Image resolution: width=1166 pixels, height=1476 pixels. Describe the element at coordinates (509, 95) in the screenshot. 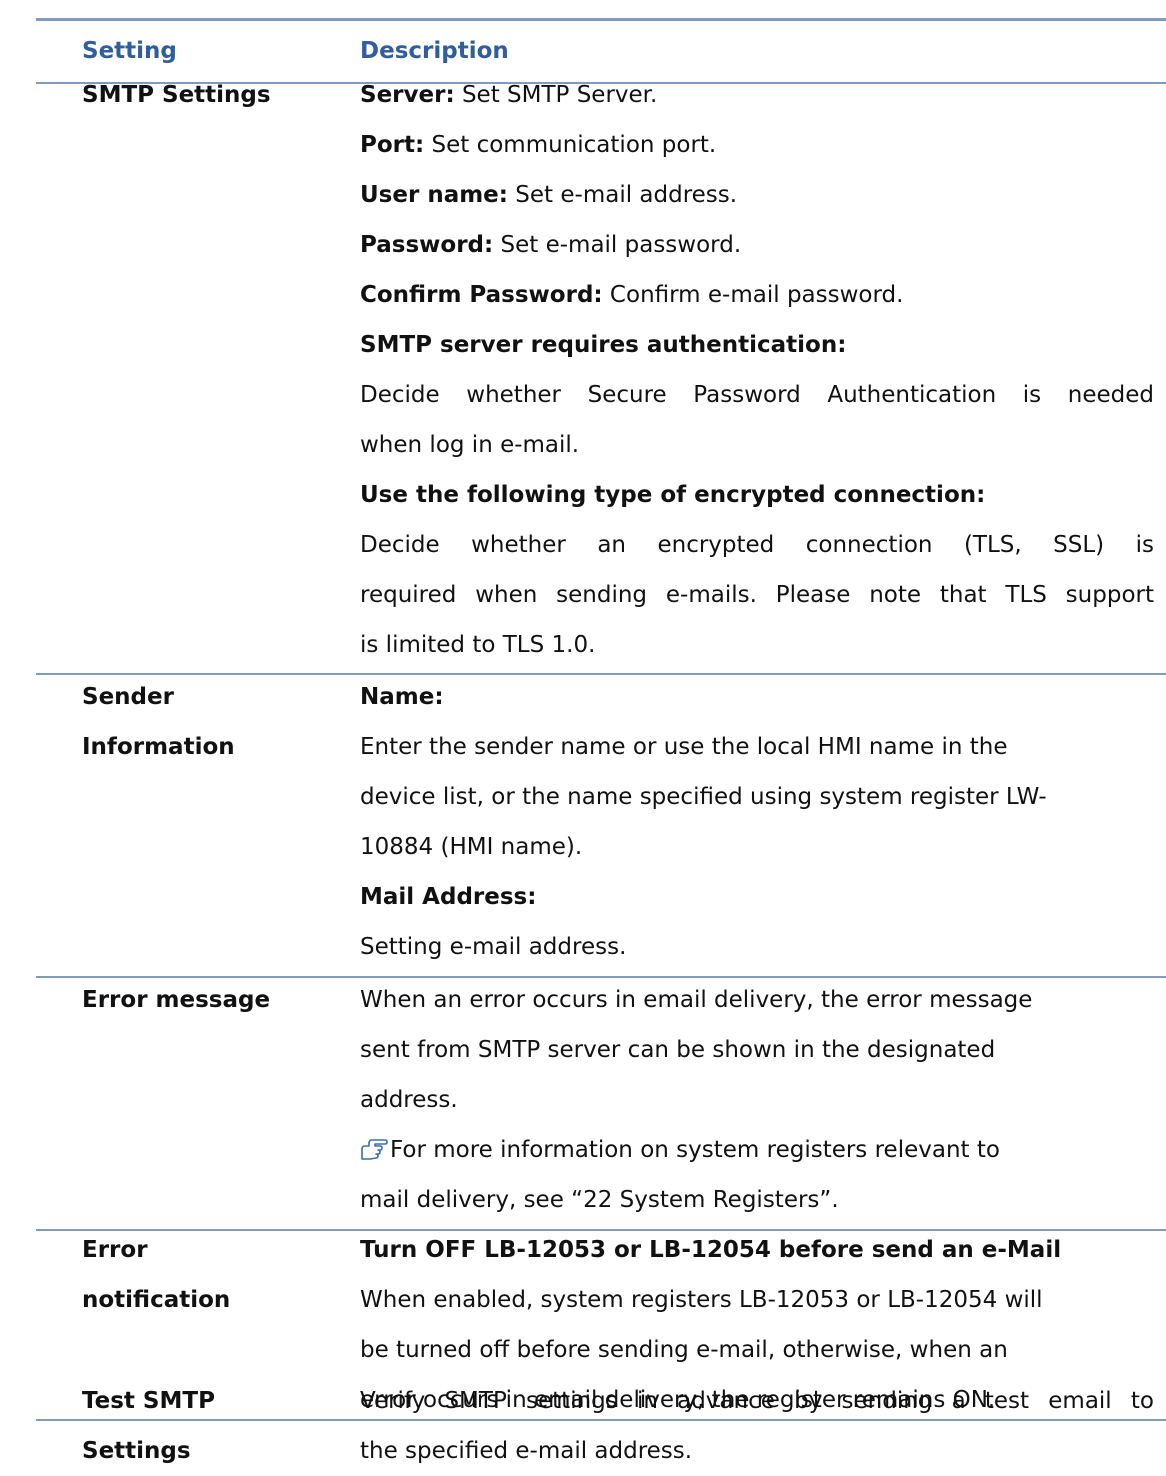

I see `desc-line: Server: Set SMTP Server.` at that location.